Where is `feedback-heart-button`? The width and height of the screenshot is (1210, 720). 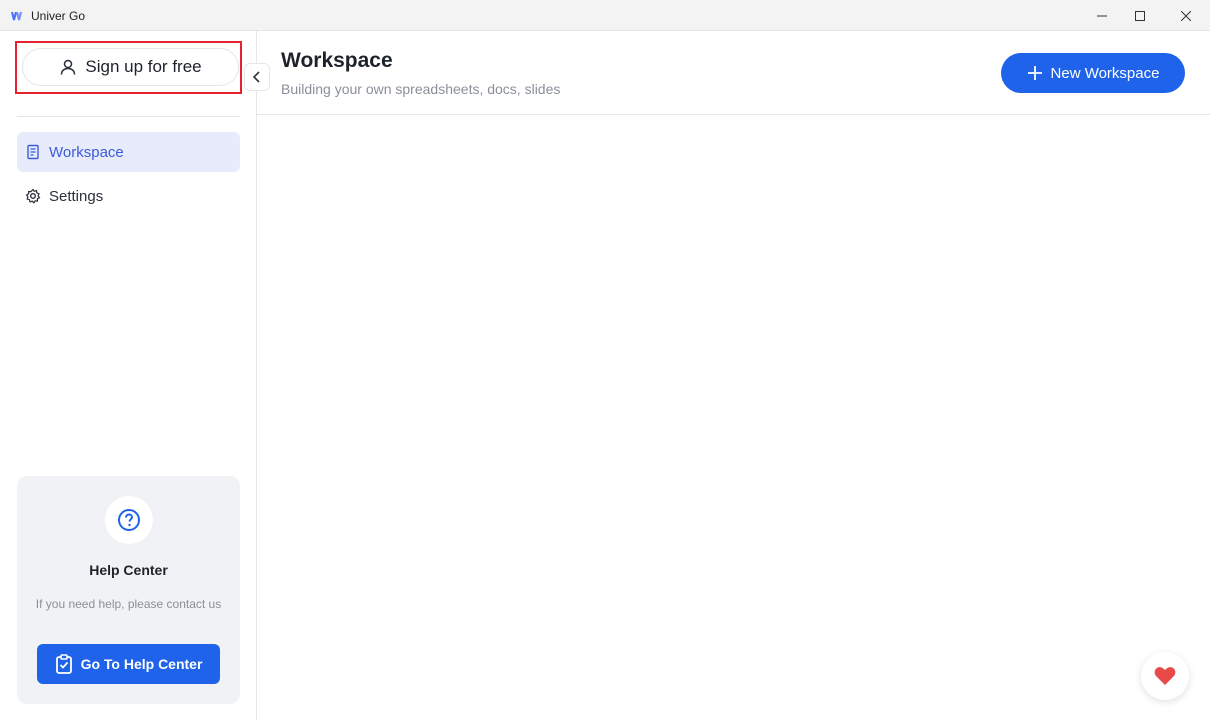 feedback-heart-button is located at coordinates (1165, 676).